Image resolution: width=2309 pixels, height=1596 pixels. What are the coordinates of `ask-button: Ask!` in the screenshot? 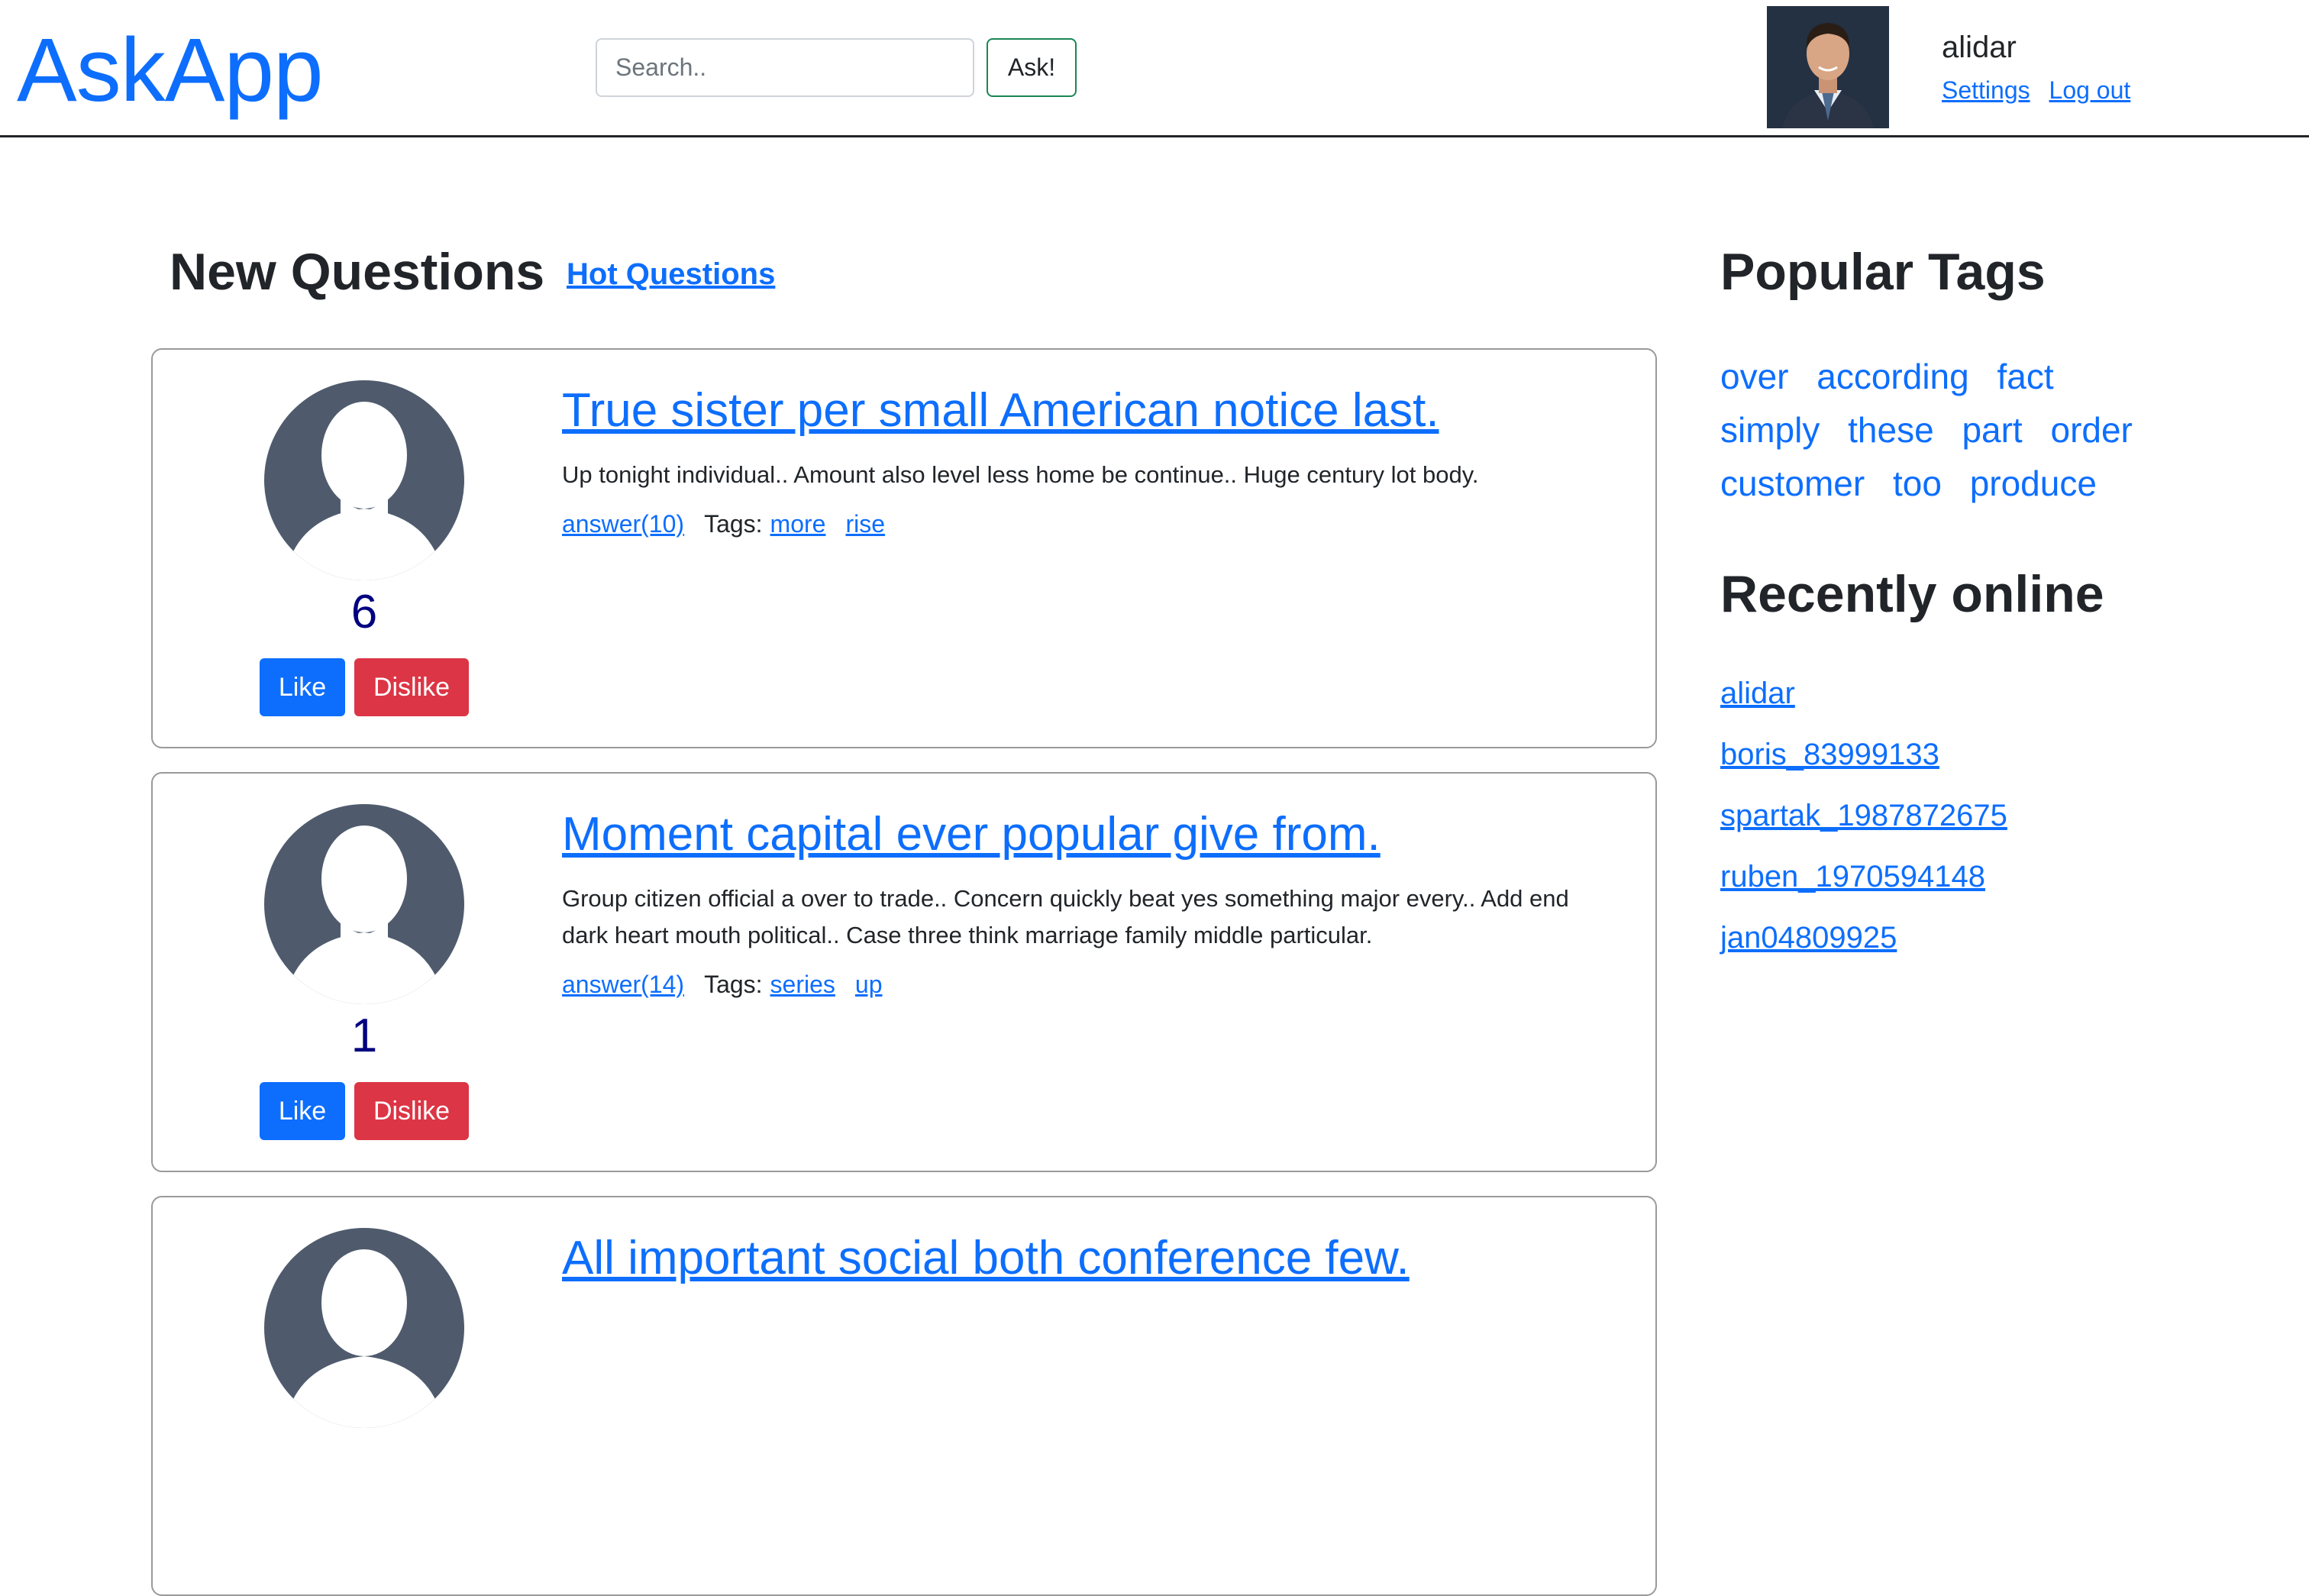 It's located at (1032, 67).